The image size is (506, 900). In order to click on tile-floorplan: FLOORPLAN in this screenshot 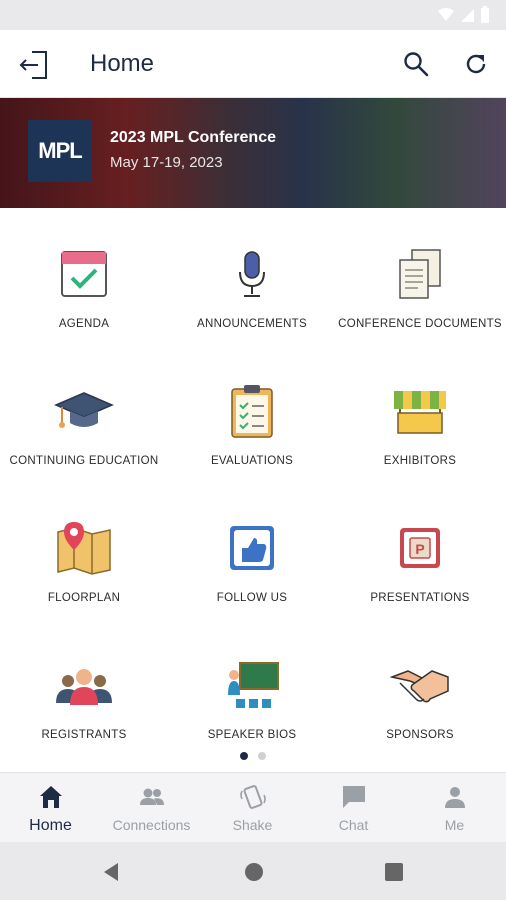, I will do `click(84, 550)`.